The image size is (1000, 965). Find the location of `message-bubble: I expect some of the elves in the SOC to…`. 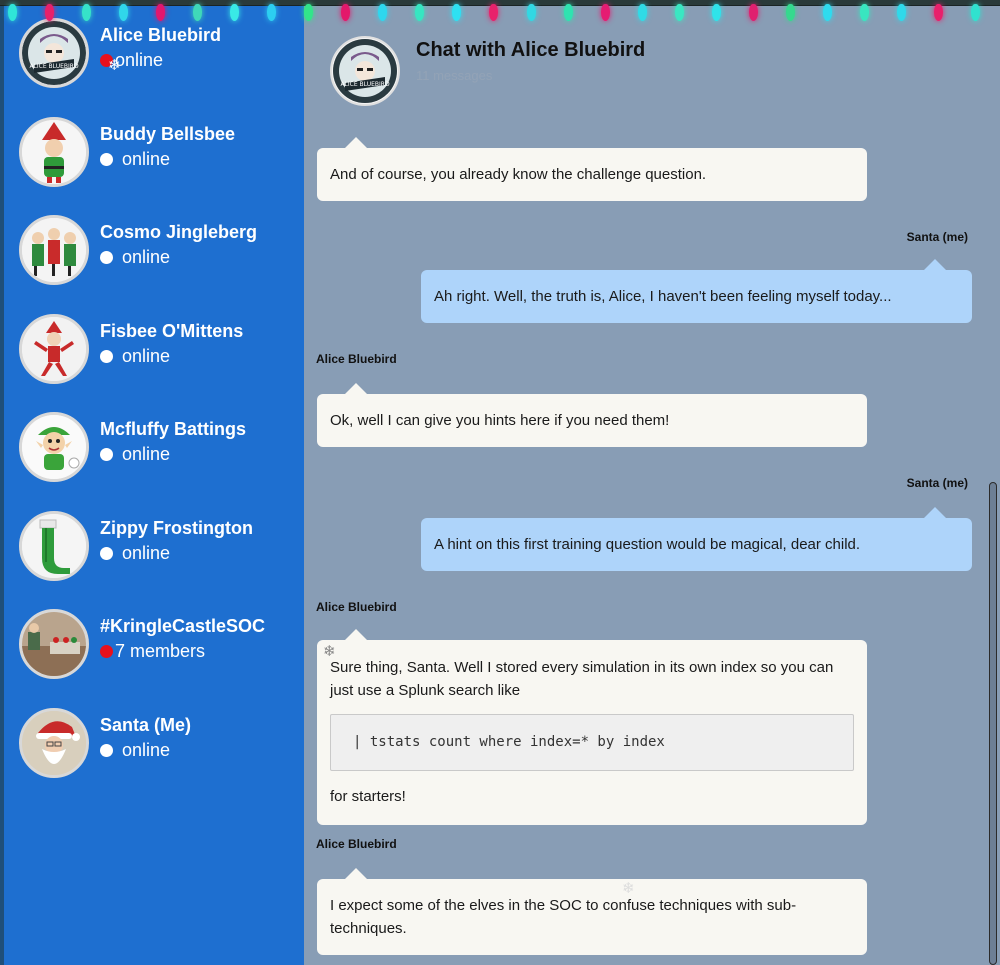

message-bubble: I expect some of the elves in the SOC to… is located at coordinates (592, 911).